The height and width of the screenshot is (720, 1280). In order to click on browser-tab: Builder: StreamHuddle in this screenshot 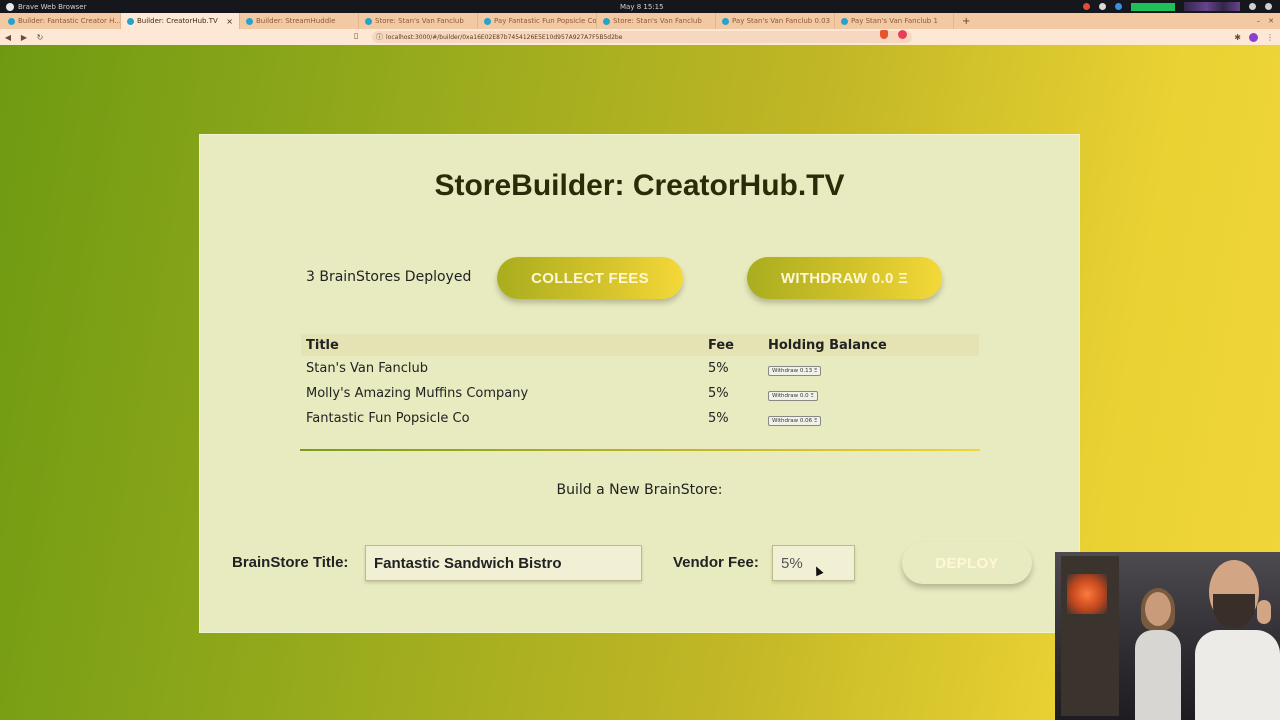, I will do `click(299, 21)`.